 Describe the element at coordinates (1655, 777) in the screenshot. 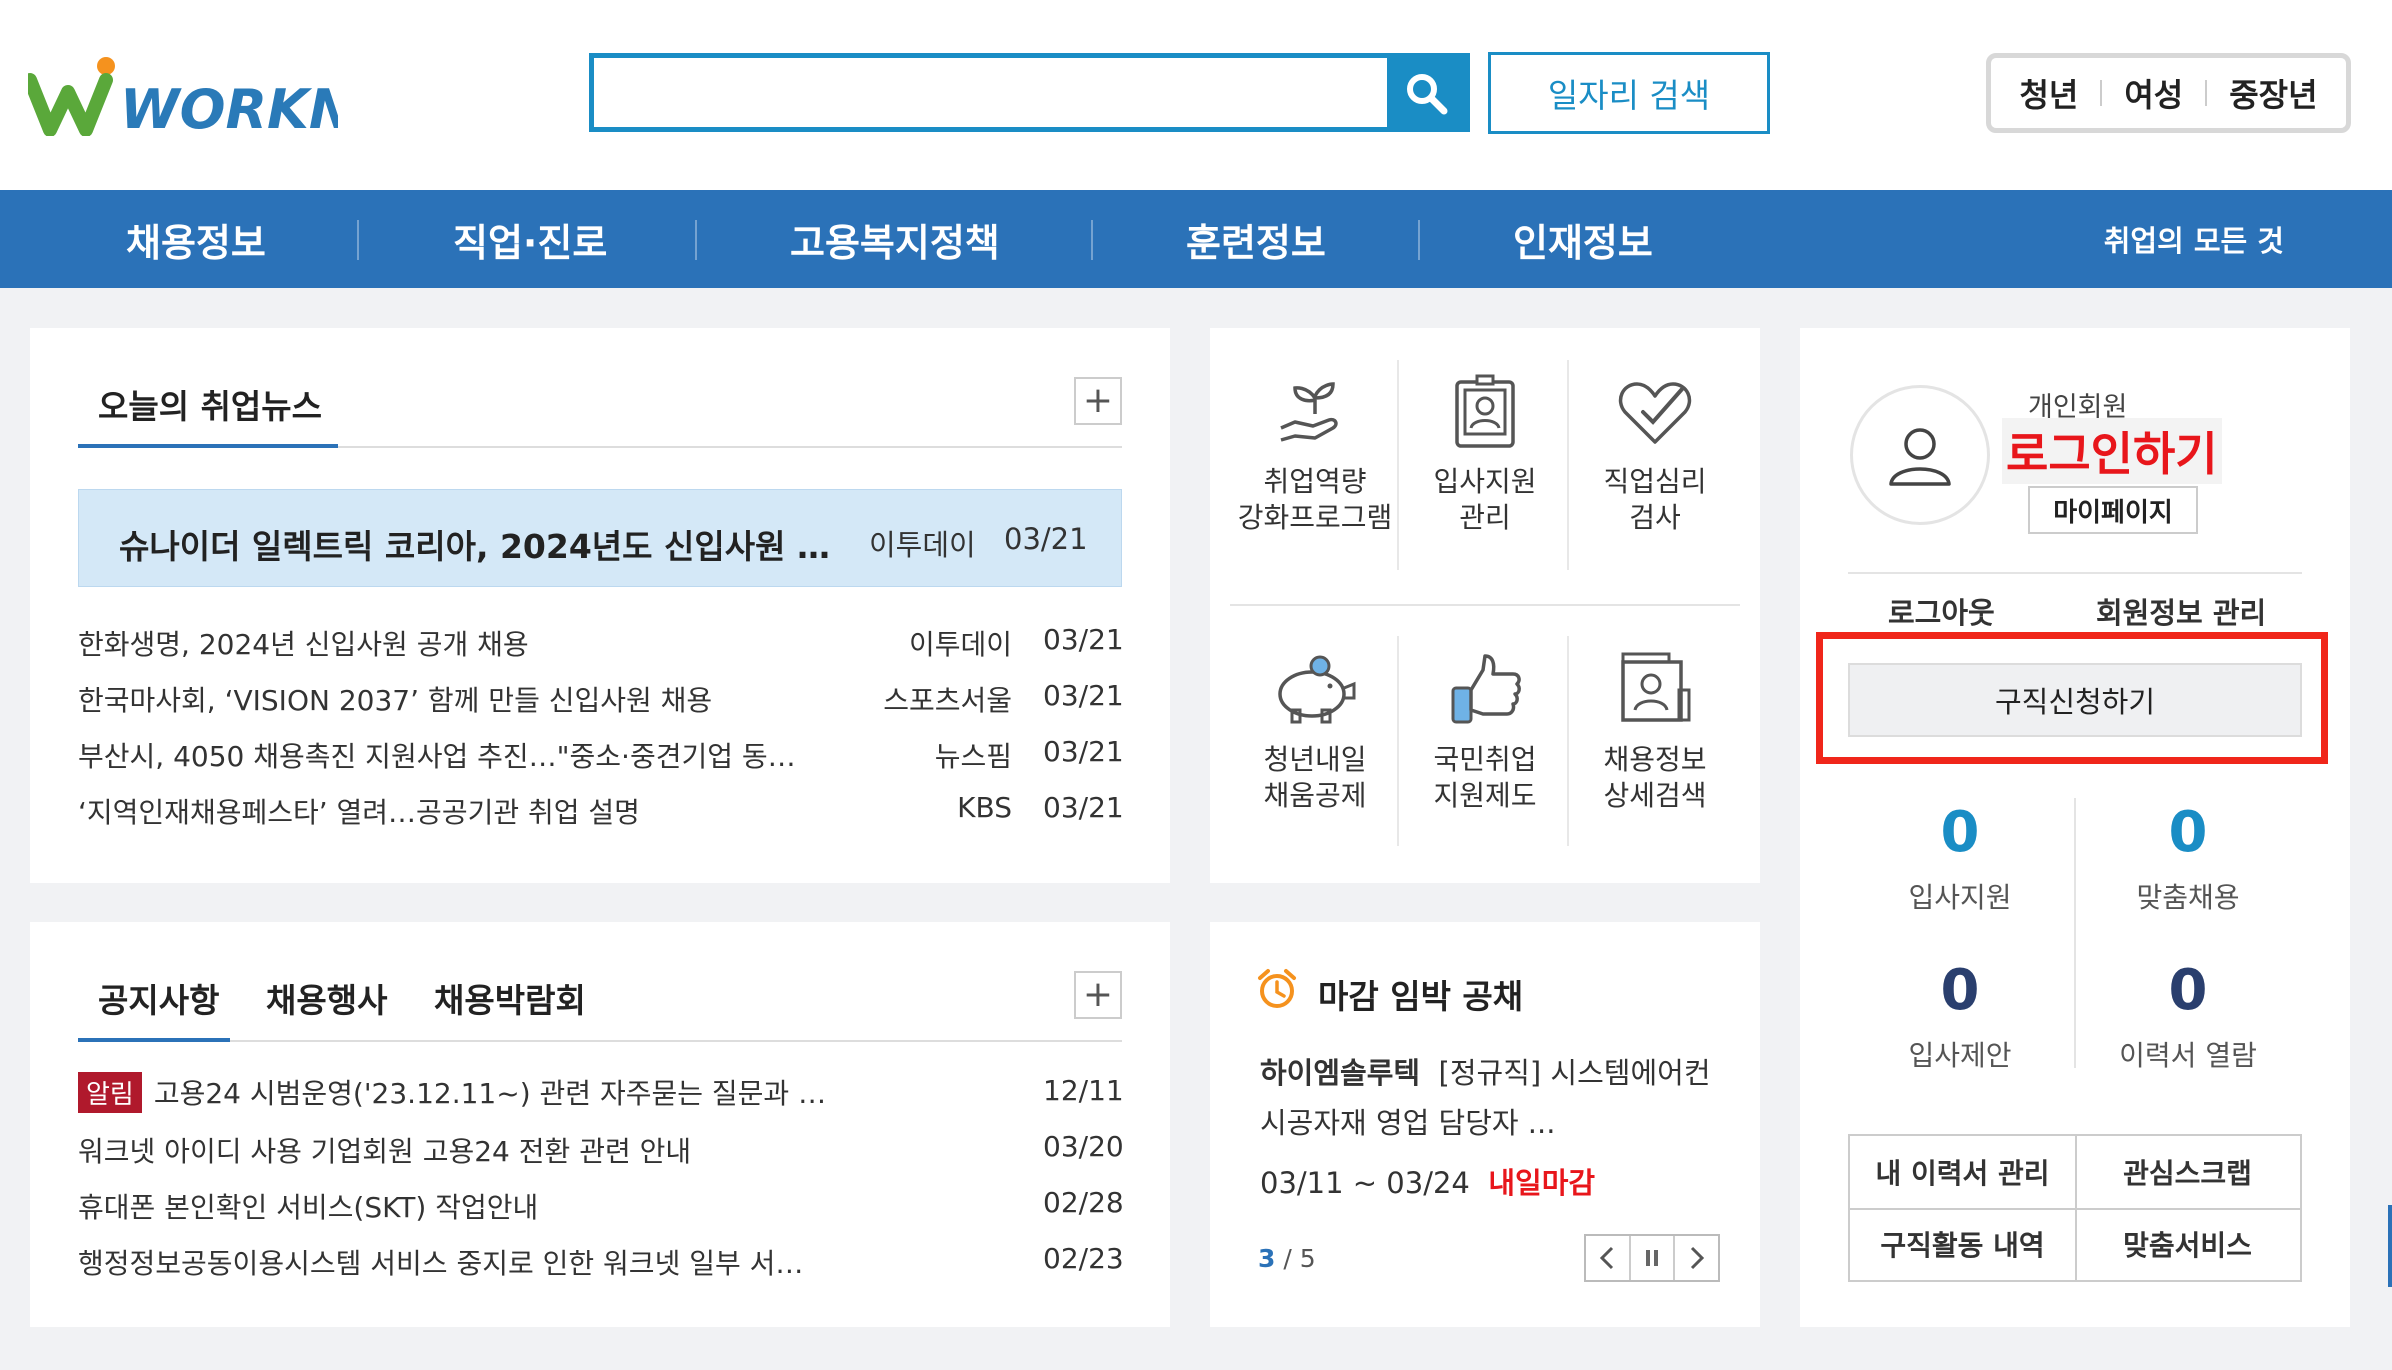

I see `service-label: 채용정보 상세검색` at that location.